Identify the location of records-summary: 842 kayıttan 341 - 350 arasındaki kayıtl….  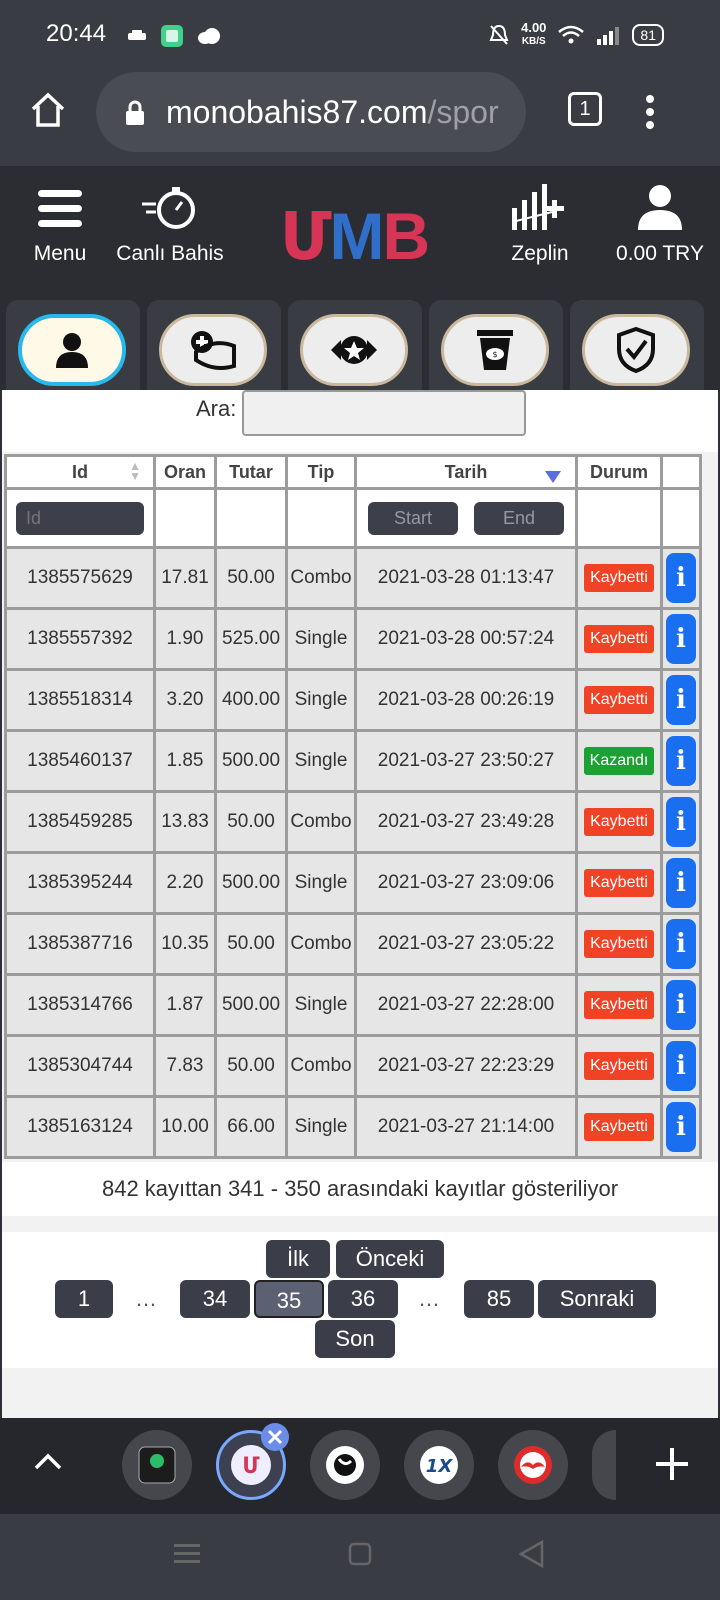
(360, 1189).